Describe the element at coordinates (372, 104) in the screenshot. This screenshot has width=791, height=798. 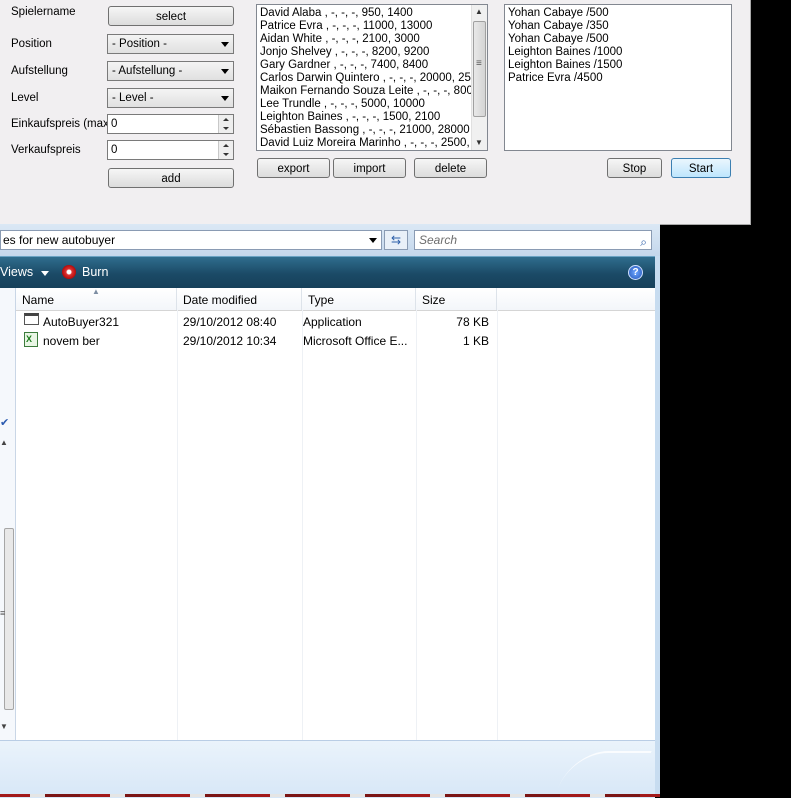
I see `player-list-item: Lee Trundle , -, -, -, 5000, 10000` at that location.